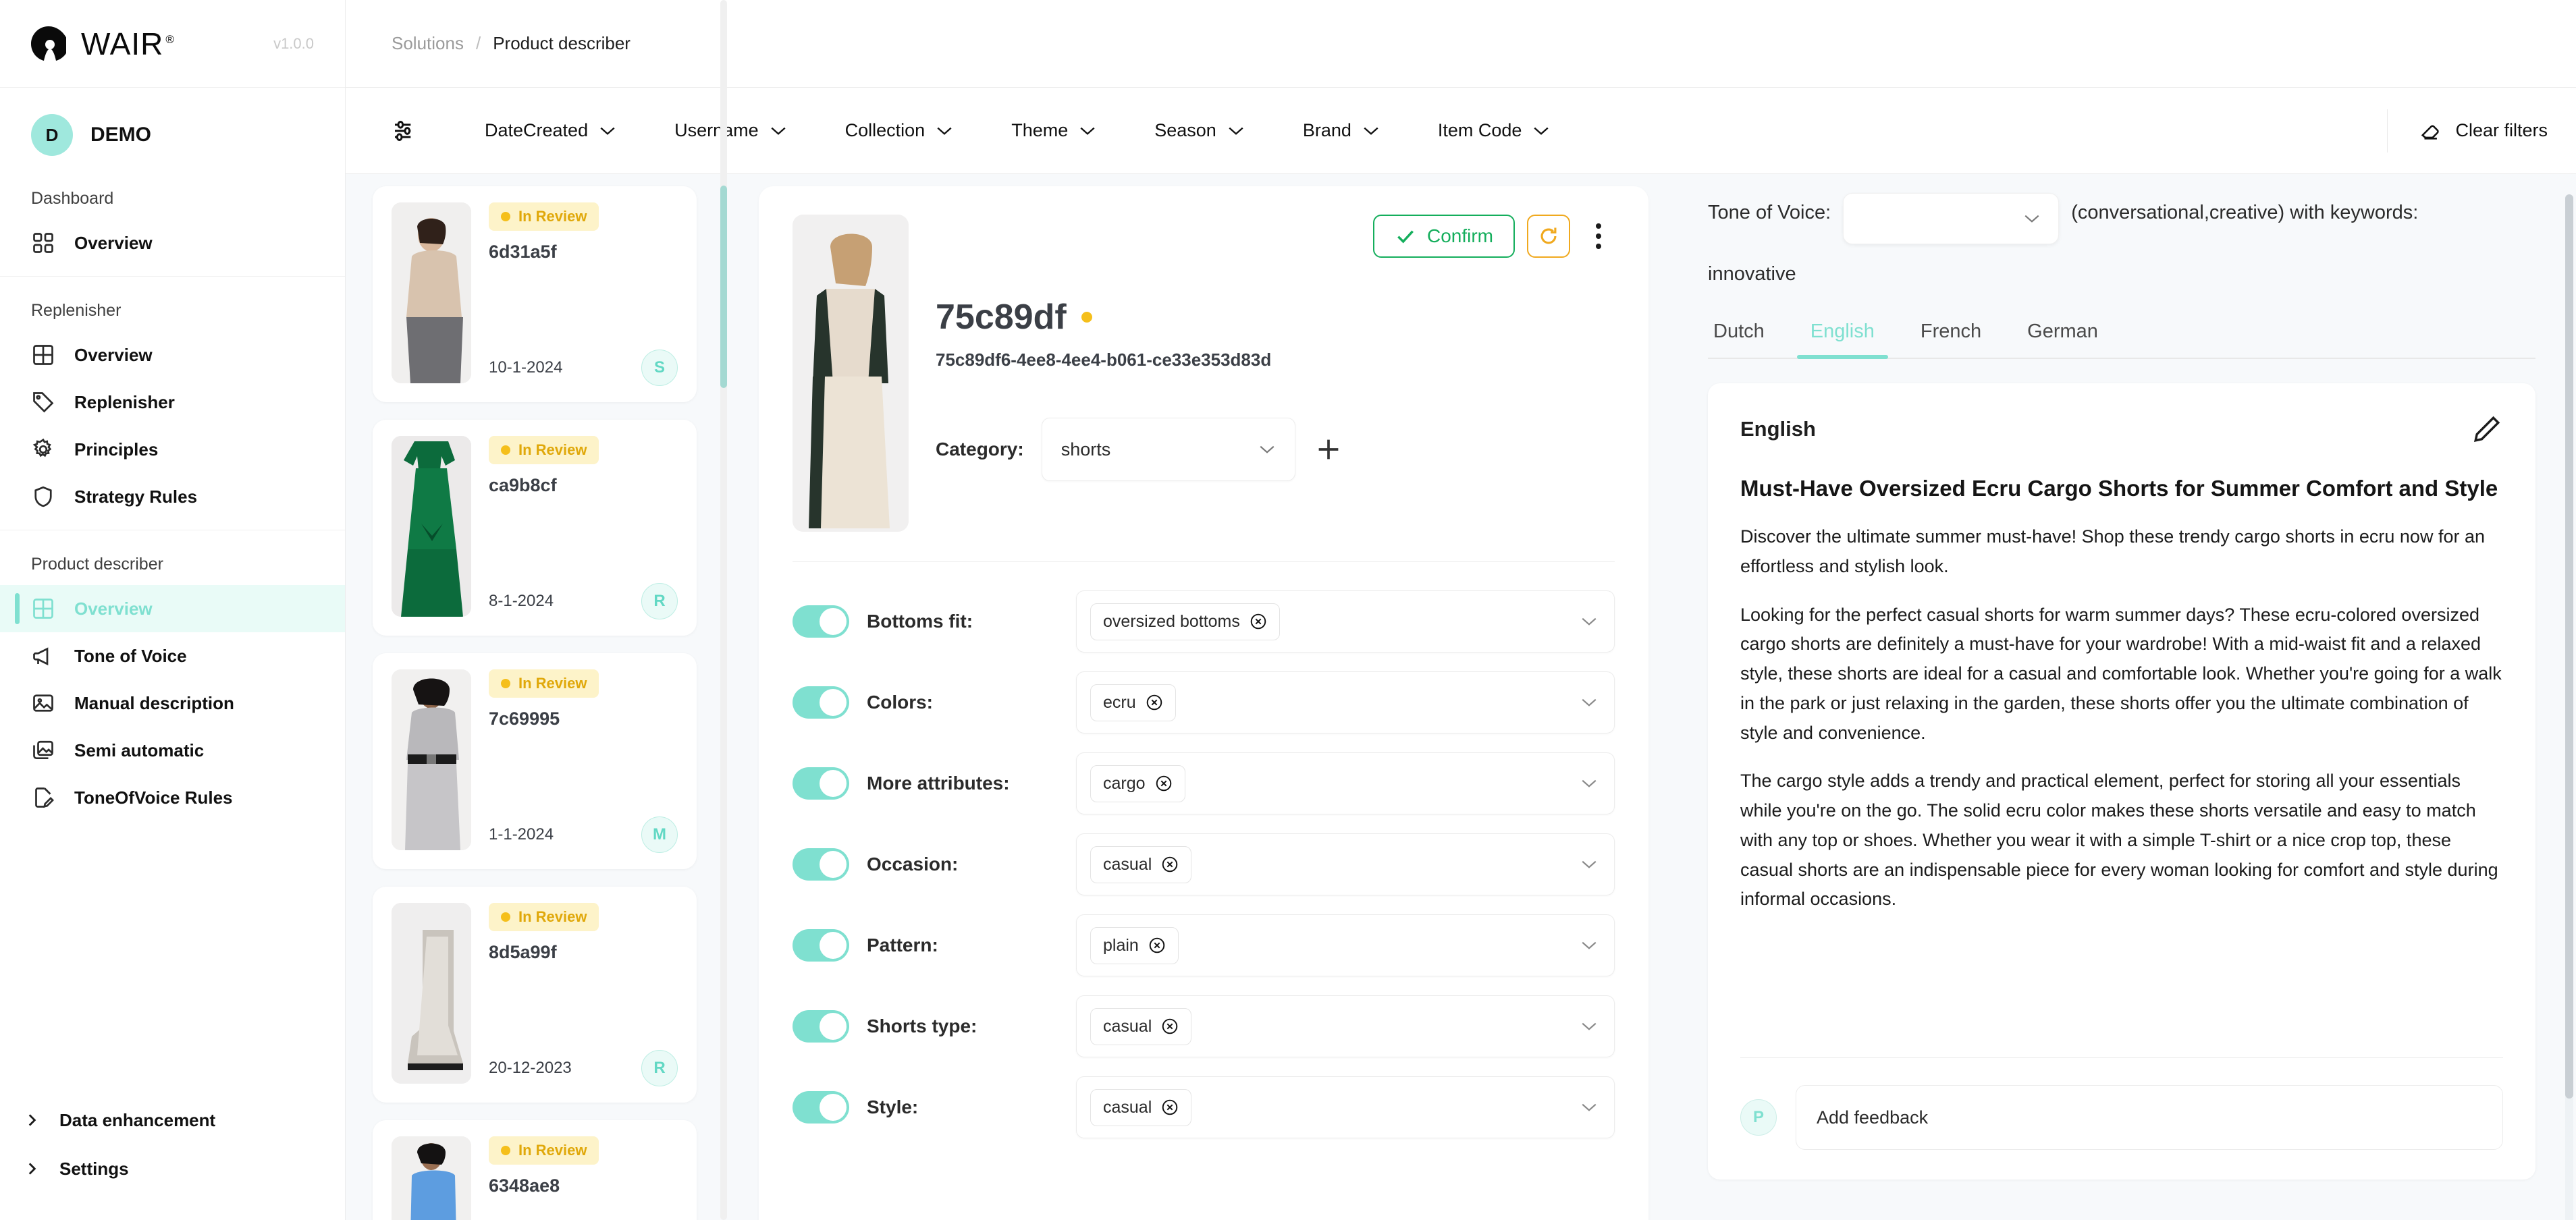 This screenshot has height=1220, width=2576. Describe the element at coordinates (1843, 336) in the screenshot. I see `tab-english: English` at that location.